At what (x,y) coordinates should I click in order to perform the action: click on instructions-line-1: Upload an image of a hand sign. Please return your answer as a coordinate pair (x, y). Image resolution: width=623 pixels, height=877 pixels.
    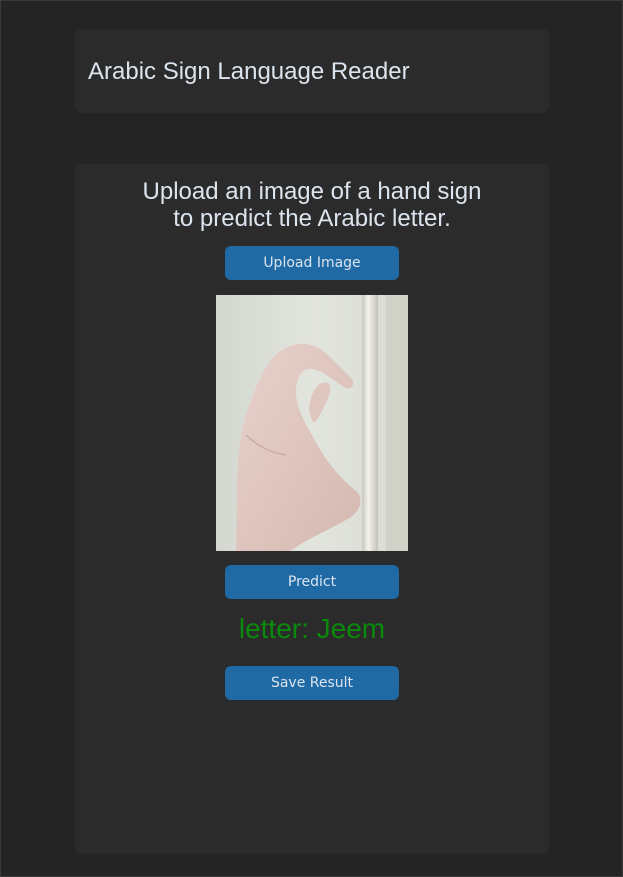
    Looking at the image, I should click on (312, 191).